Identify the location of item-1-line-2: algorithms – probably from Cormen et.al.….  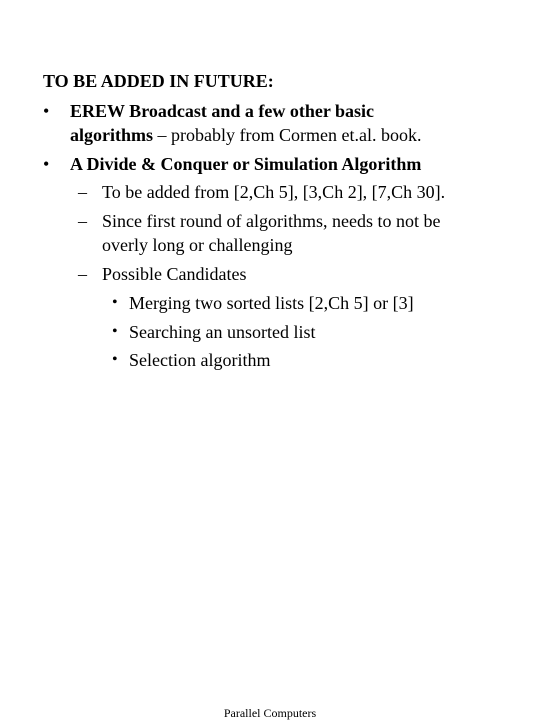
(245, 135).